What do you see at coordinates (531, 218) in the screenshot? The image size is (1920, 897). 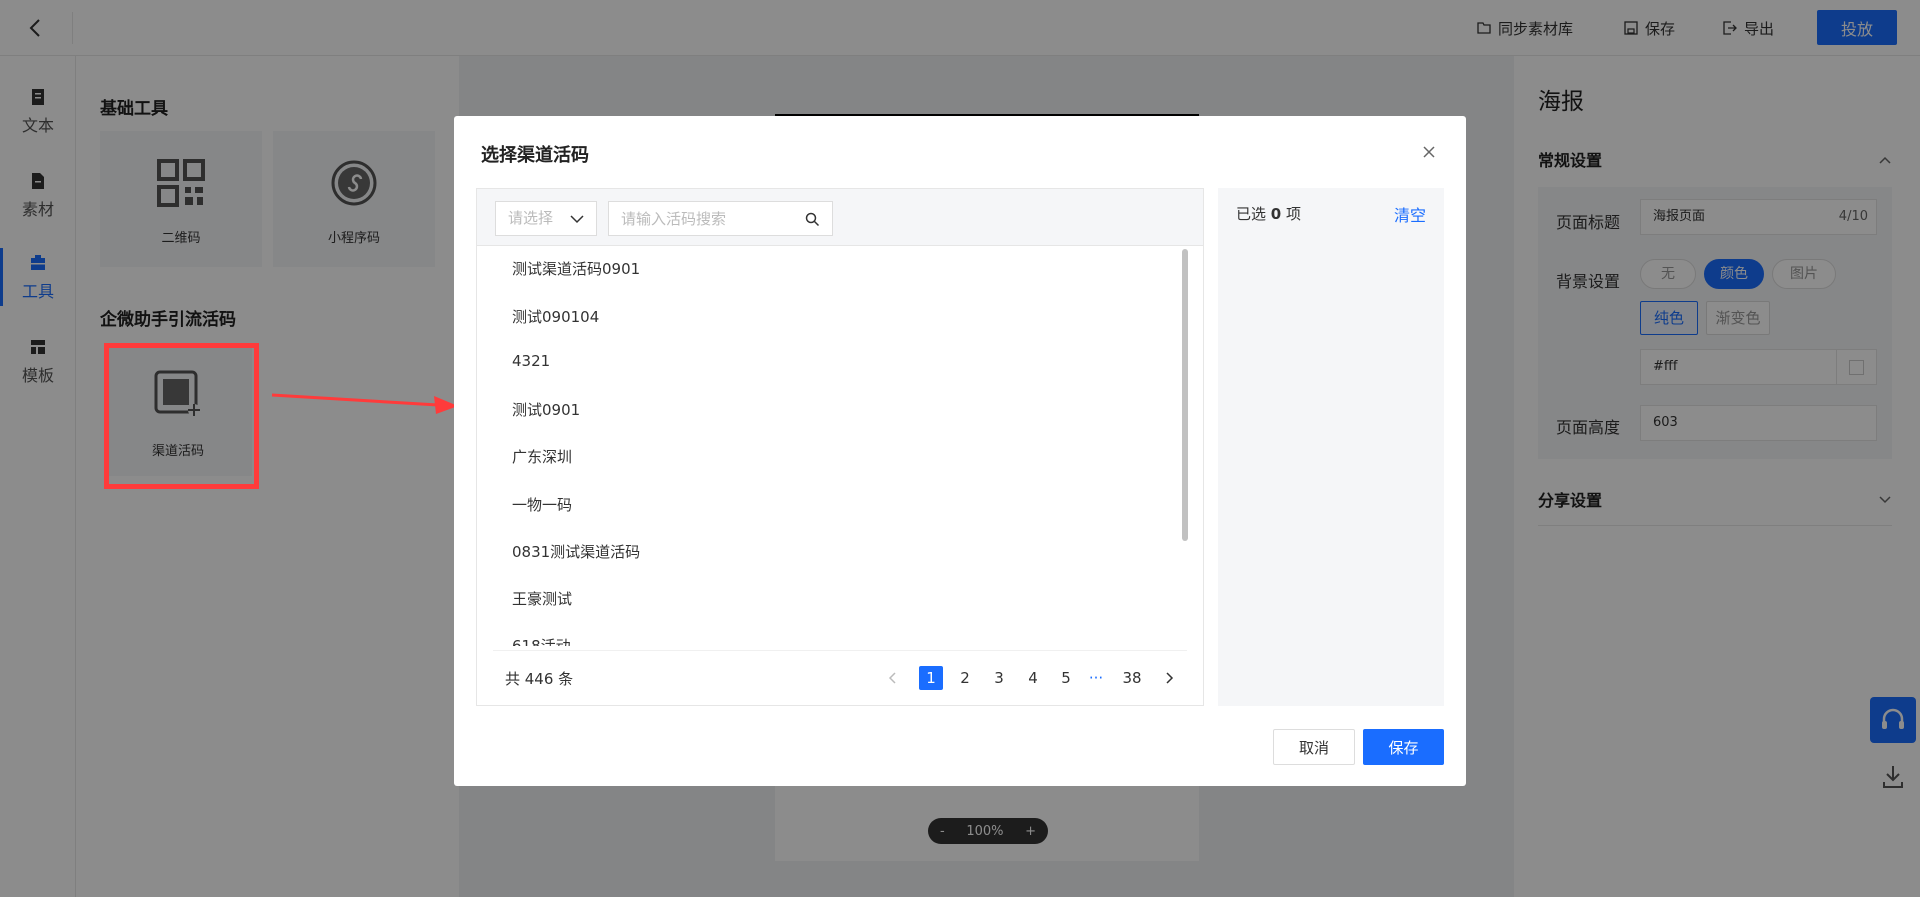 I see `category-select-placeholder: 请选择` at bounding box center [531, 218].